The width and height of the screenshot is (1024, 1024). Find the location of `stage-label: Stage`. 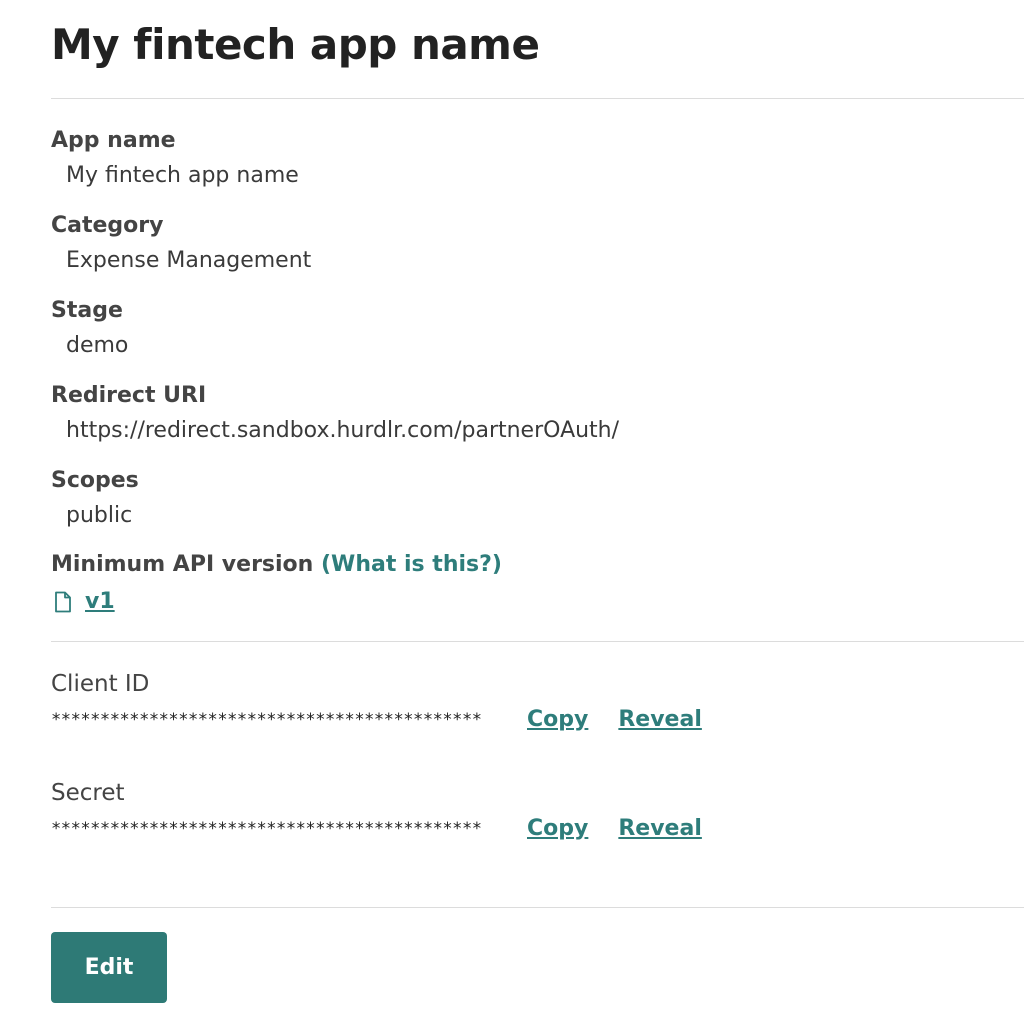

stage-label: Stage is located at coordinates (87, 310).